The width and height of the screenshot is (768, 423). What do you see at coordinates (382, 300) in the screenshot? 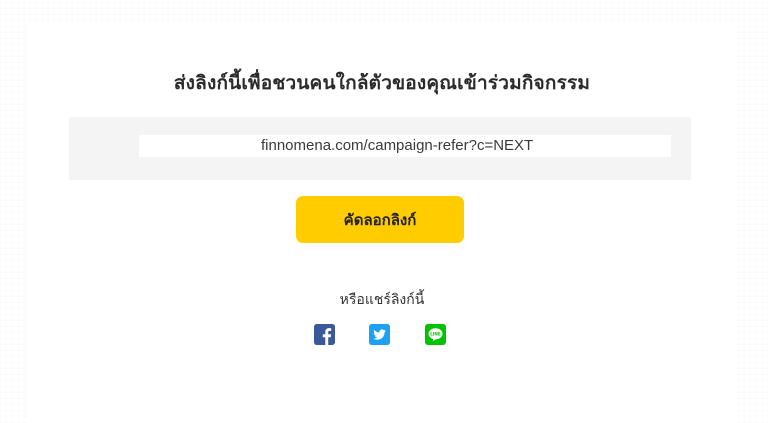
I see `share-label: หรือแชร์ลิงก์นี้` at bounding box center [382, 300].